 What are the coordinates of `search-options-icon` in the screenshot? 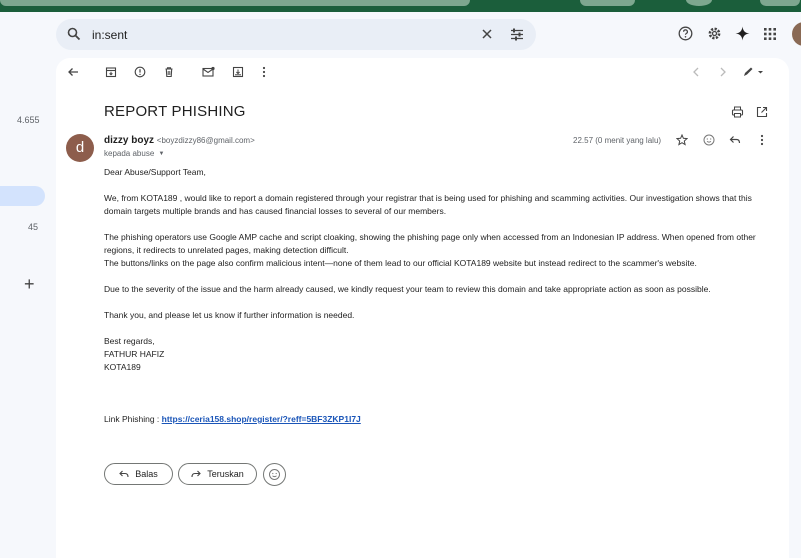 It's located at (517, 34).